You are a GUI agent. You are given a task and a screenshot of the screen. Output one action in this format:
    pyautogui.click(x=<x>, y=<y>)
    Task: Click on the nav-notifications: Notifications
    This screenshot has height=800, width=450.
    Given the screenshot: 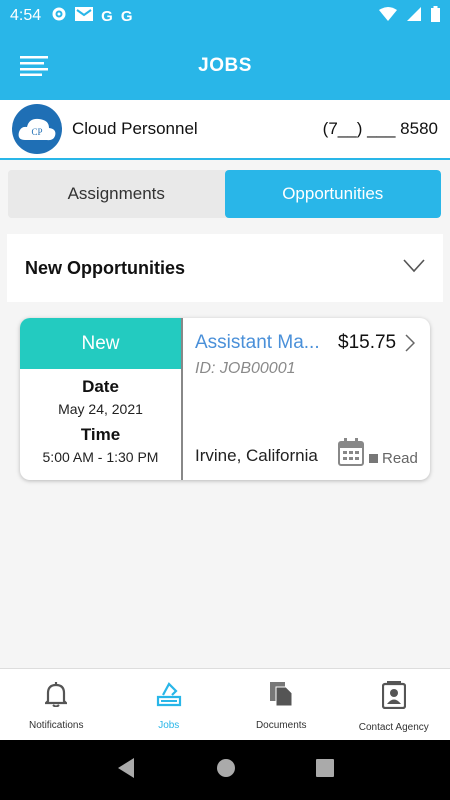 What is the action you would take?
    pyautogui.click(x=56, y=704)
    